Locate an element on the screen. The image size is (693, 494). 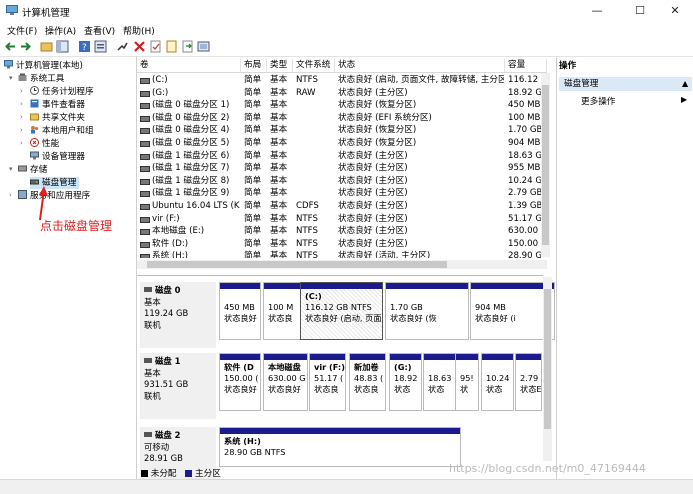
volume-row: (磁盘 1 磁盘分区 9) 简单 基本 状态良好 (主分区) 2.79 GB is located at coordinates (339, 193).